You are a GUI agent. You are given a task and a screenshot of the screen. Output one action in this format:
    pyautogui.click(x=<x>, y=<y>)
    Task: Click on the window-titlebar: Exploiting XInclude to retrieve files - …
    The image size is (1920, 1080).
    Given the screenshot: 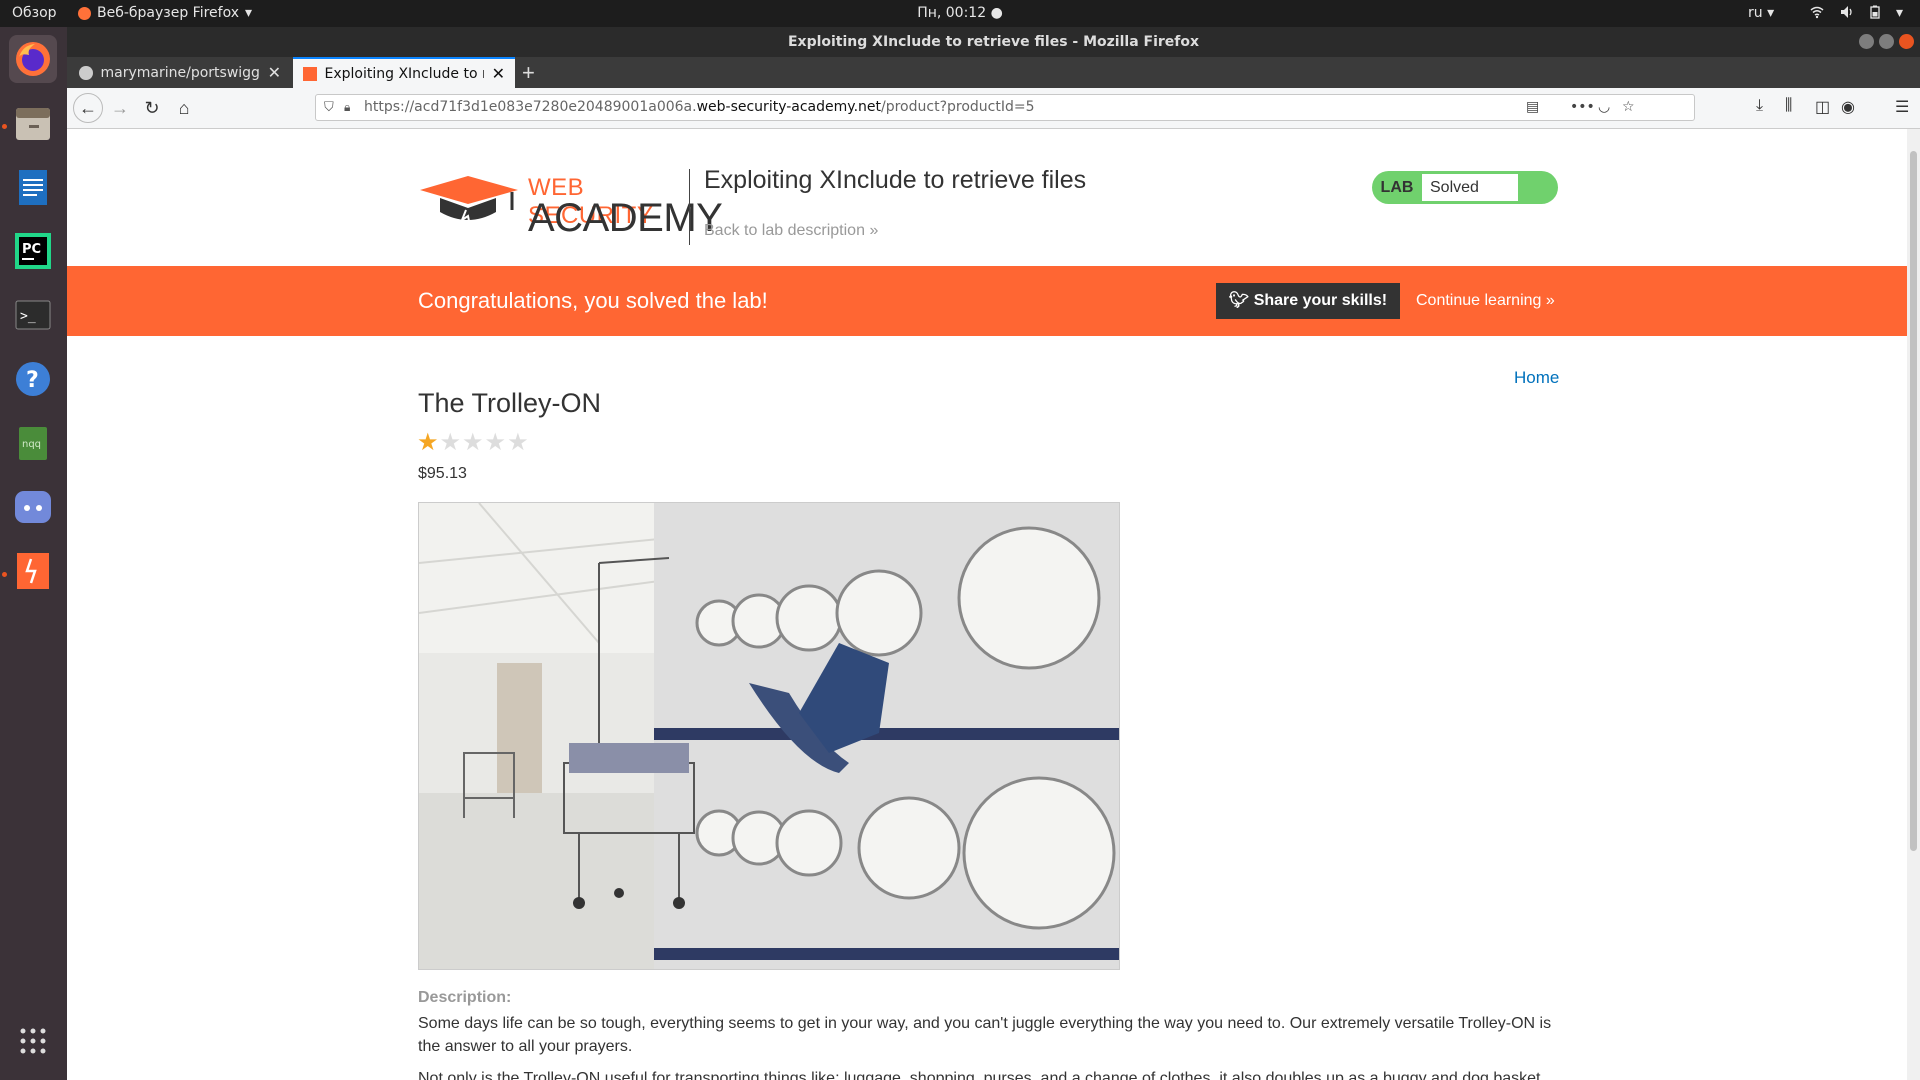 What is the action you would take?
    pyautogui.click(x=993, y=42)
    